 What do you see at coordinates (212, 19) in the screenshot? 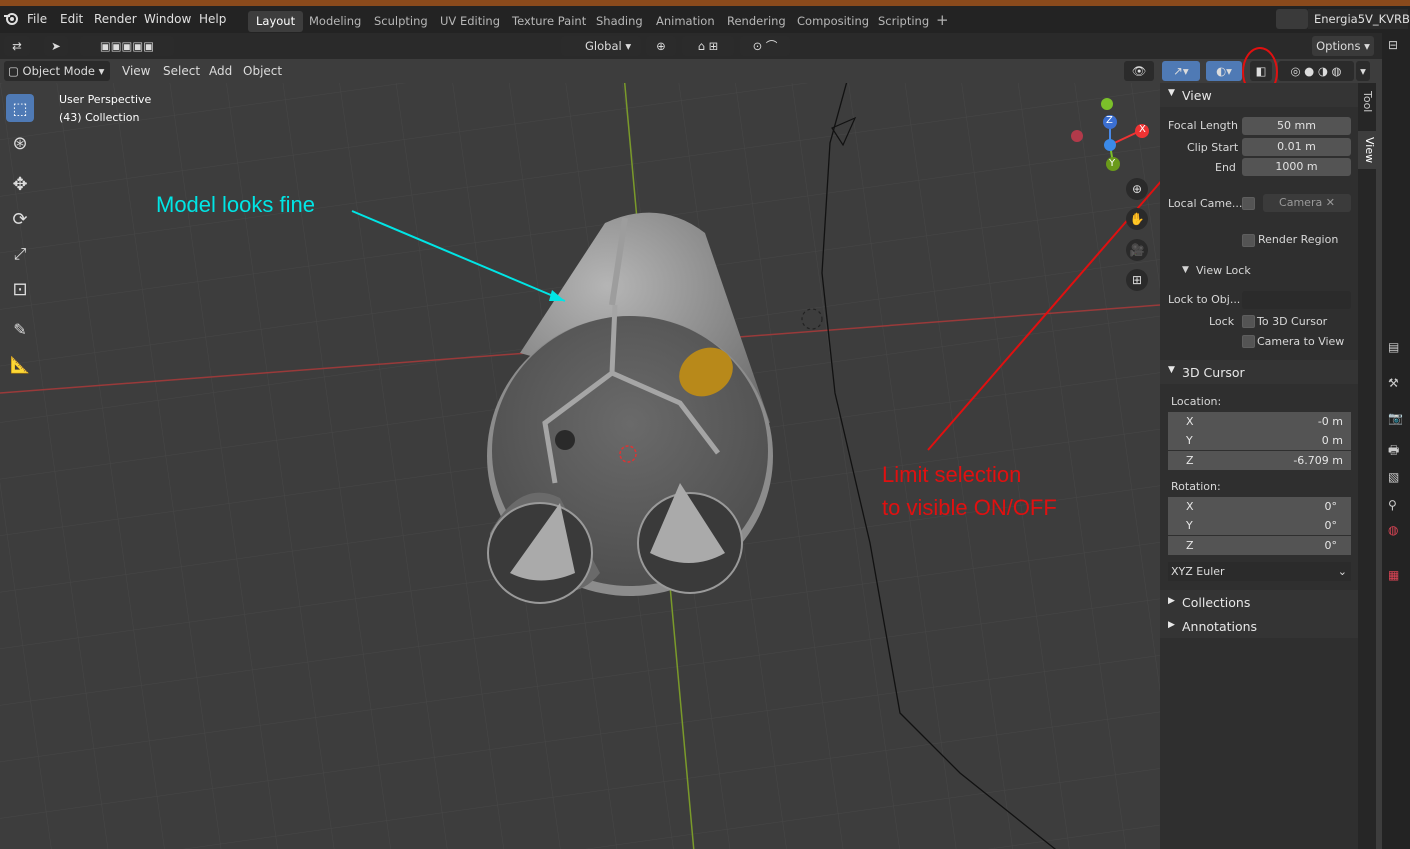
I see `menu-help: Help` at bounding box center [212, 19].